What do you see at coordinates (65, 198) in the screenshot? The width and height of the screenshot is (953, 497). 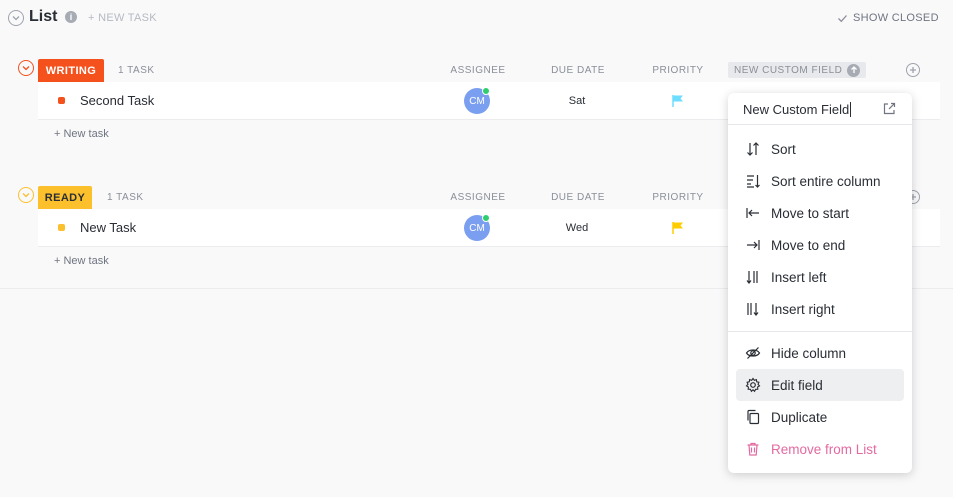 I see `status-badge-ready: READY` at bounding box center [65, 198].